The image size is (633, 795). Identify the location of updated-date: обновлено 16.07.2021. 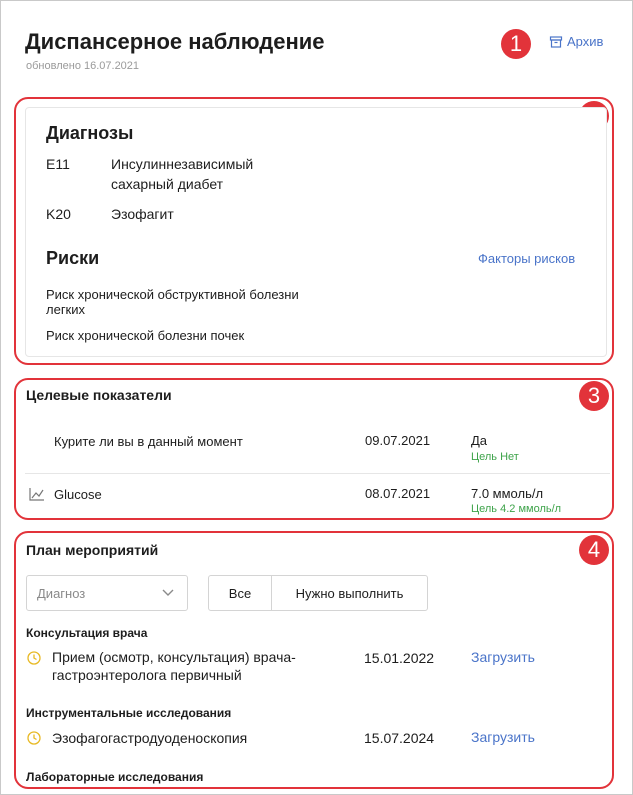
(83, 66).